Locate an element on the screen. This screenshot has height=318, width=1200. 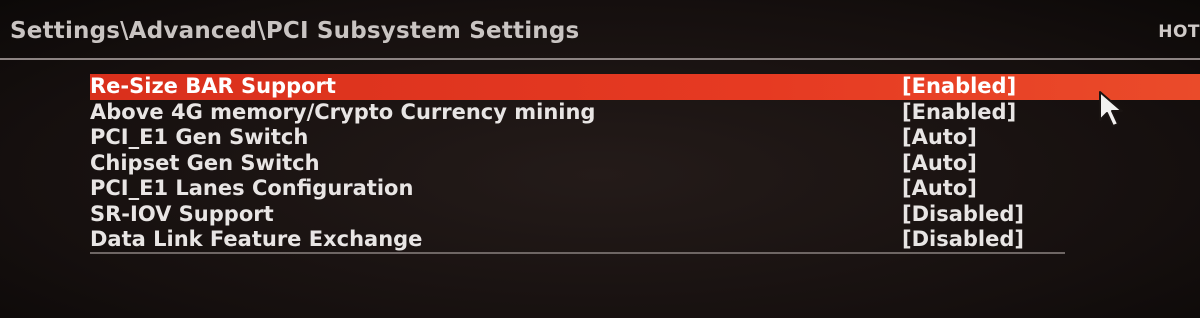
menu-item-sr-iov-support: SR-IOV Support [Disabled] is located at coordinates (645, 215).